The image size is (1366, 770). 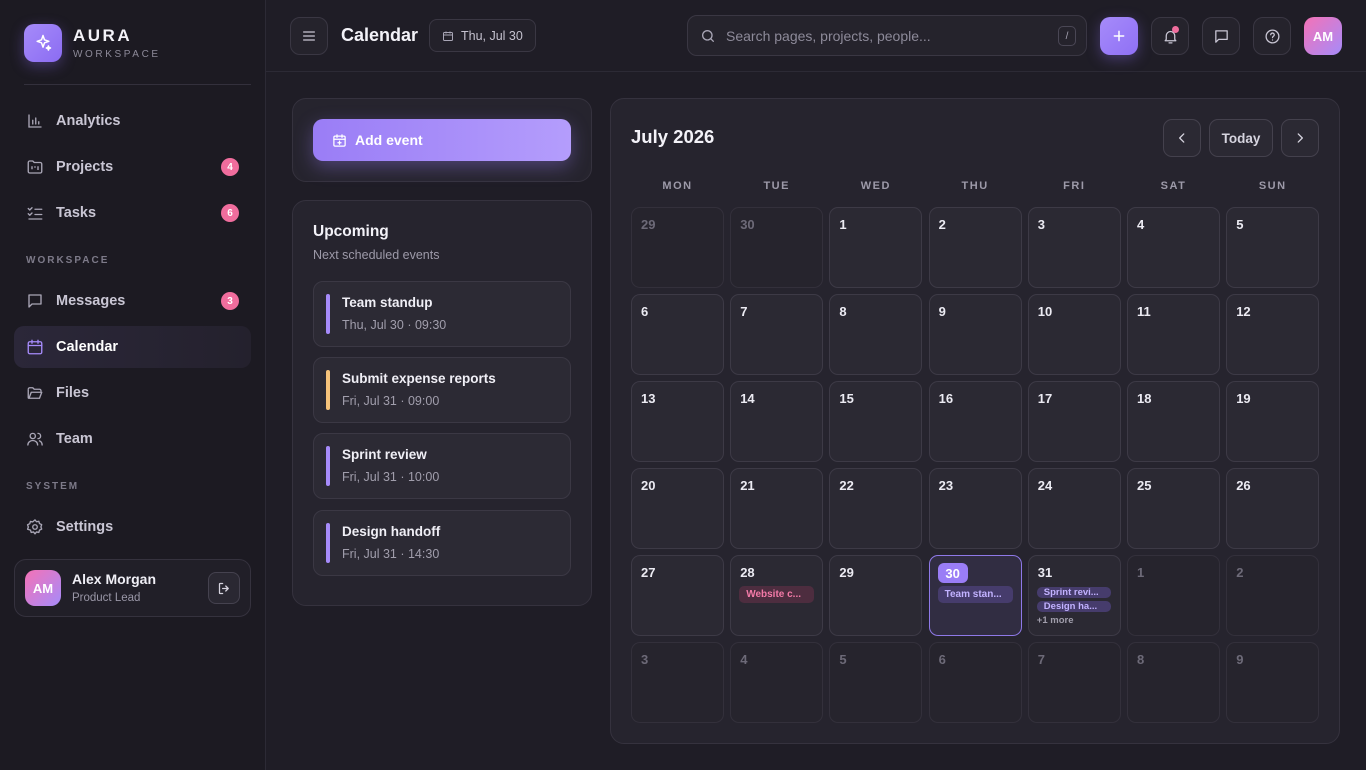 I want to click on chevron-left-icon, so click(x=1182, y=138).